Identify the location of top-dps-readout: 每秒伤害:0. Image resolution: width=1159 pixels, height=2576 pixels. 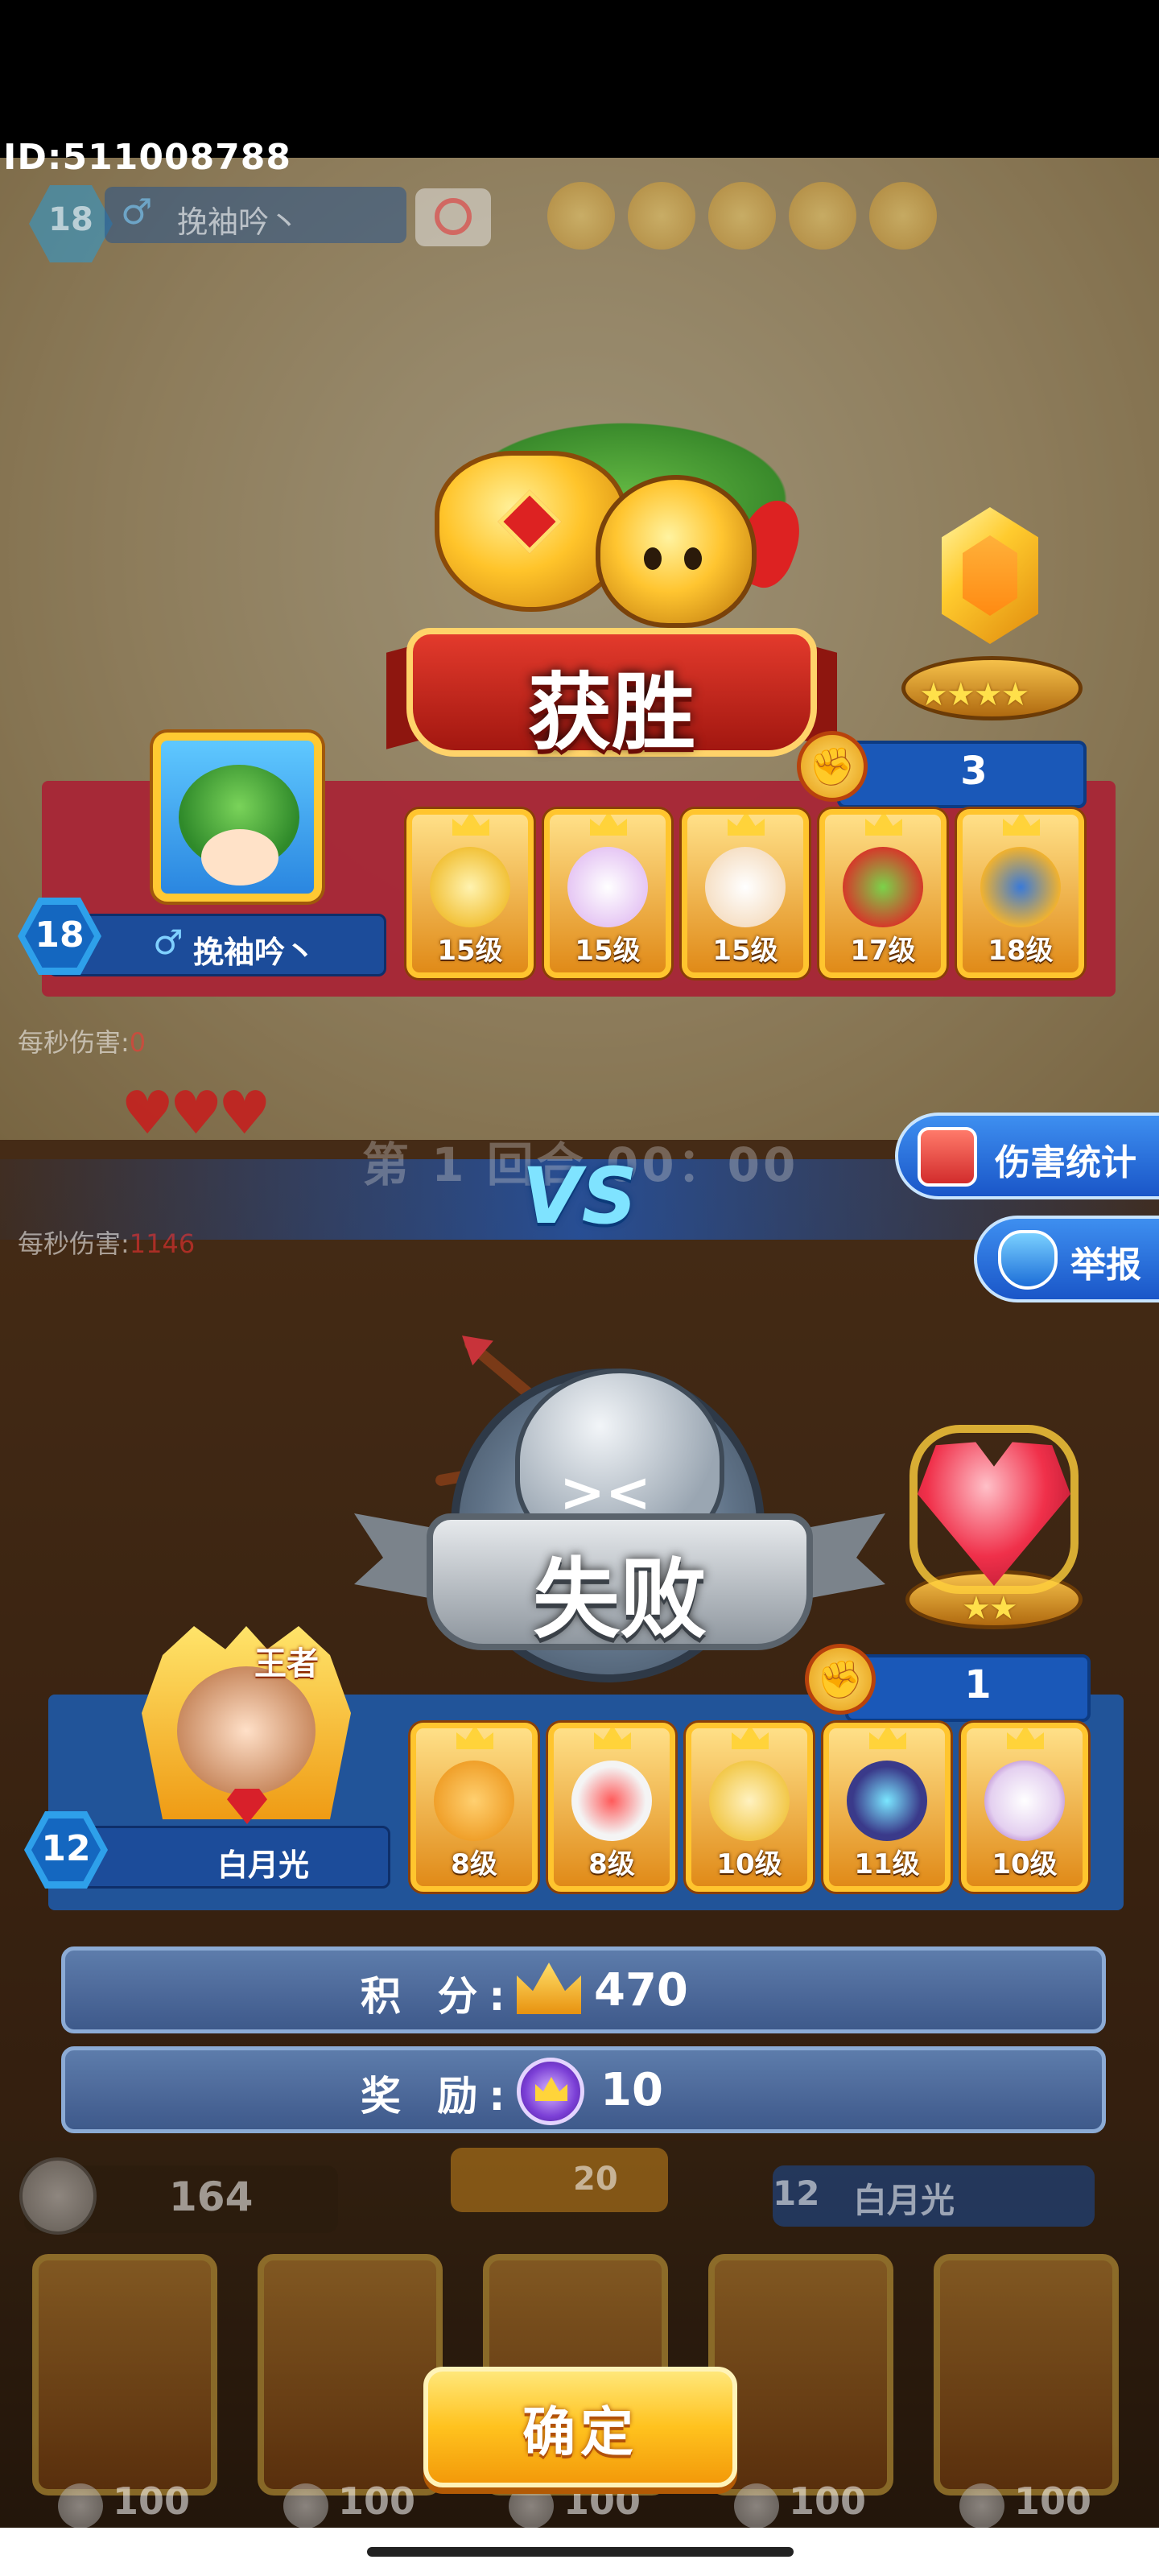
(82, 1040).